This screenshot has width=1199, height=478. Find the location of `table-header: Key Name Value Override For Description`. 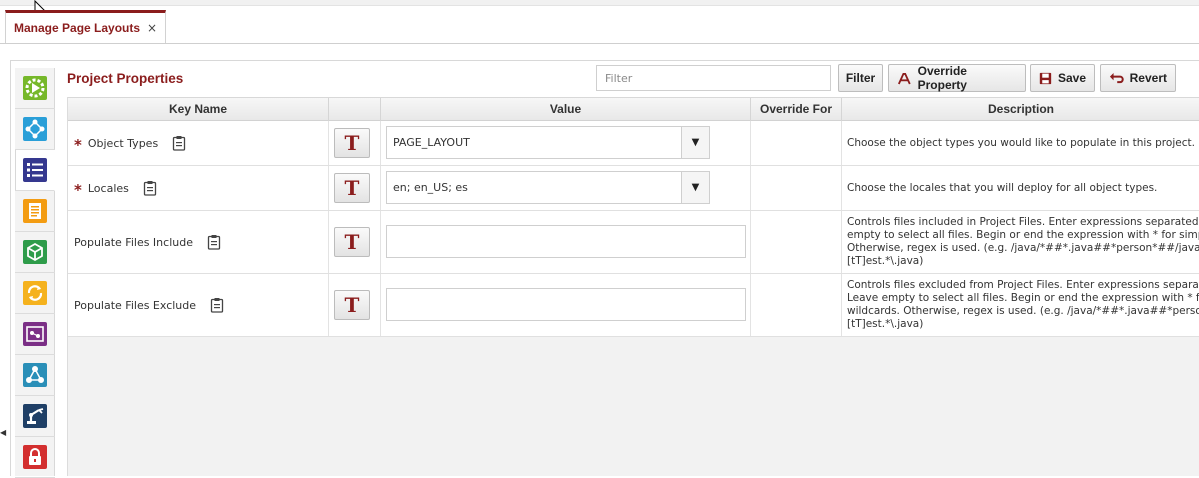

table-header: Key Name Value Override For Description is located at coordinates (633, 109).